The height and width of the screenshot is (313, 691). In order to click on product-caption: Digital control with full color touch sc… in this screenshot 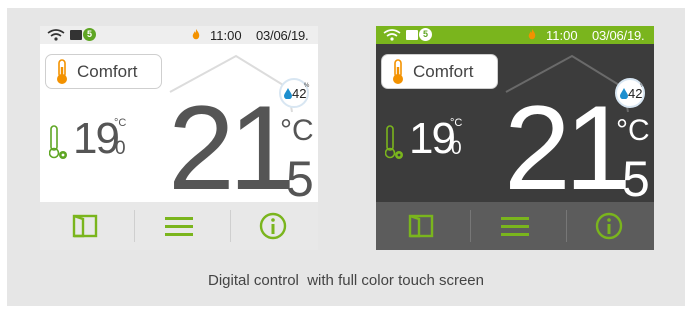, I will do `click(346, 280)`.